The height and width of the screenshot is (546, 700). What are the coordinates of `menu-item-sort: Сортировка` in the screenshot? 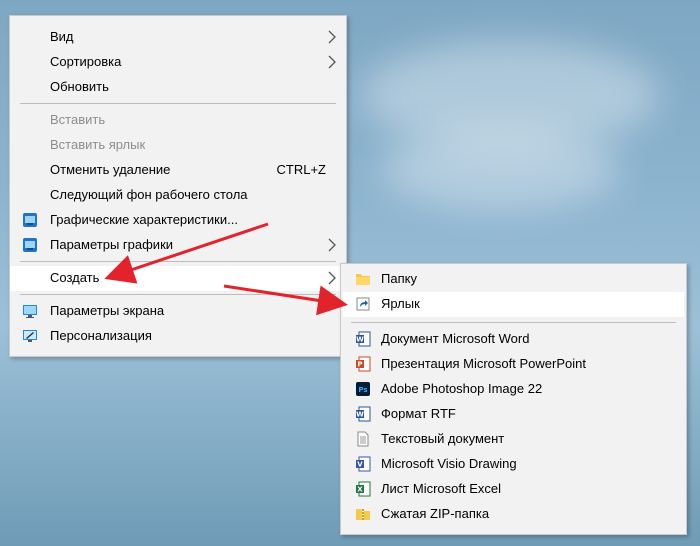 It's located at (178, 62).